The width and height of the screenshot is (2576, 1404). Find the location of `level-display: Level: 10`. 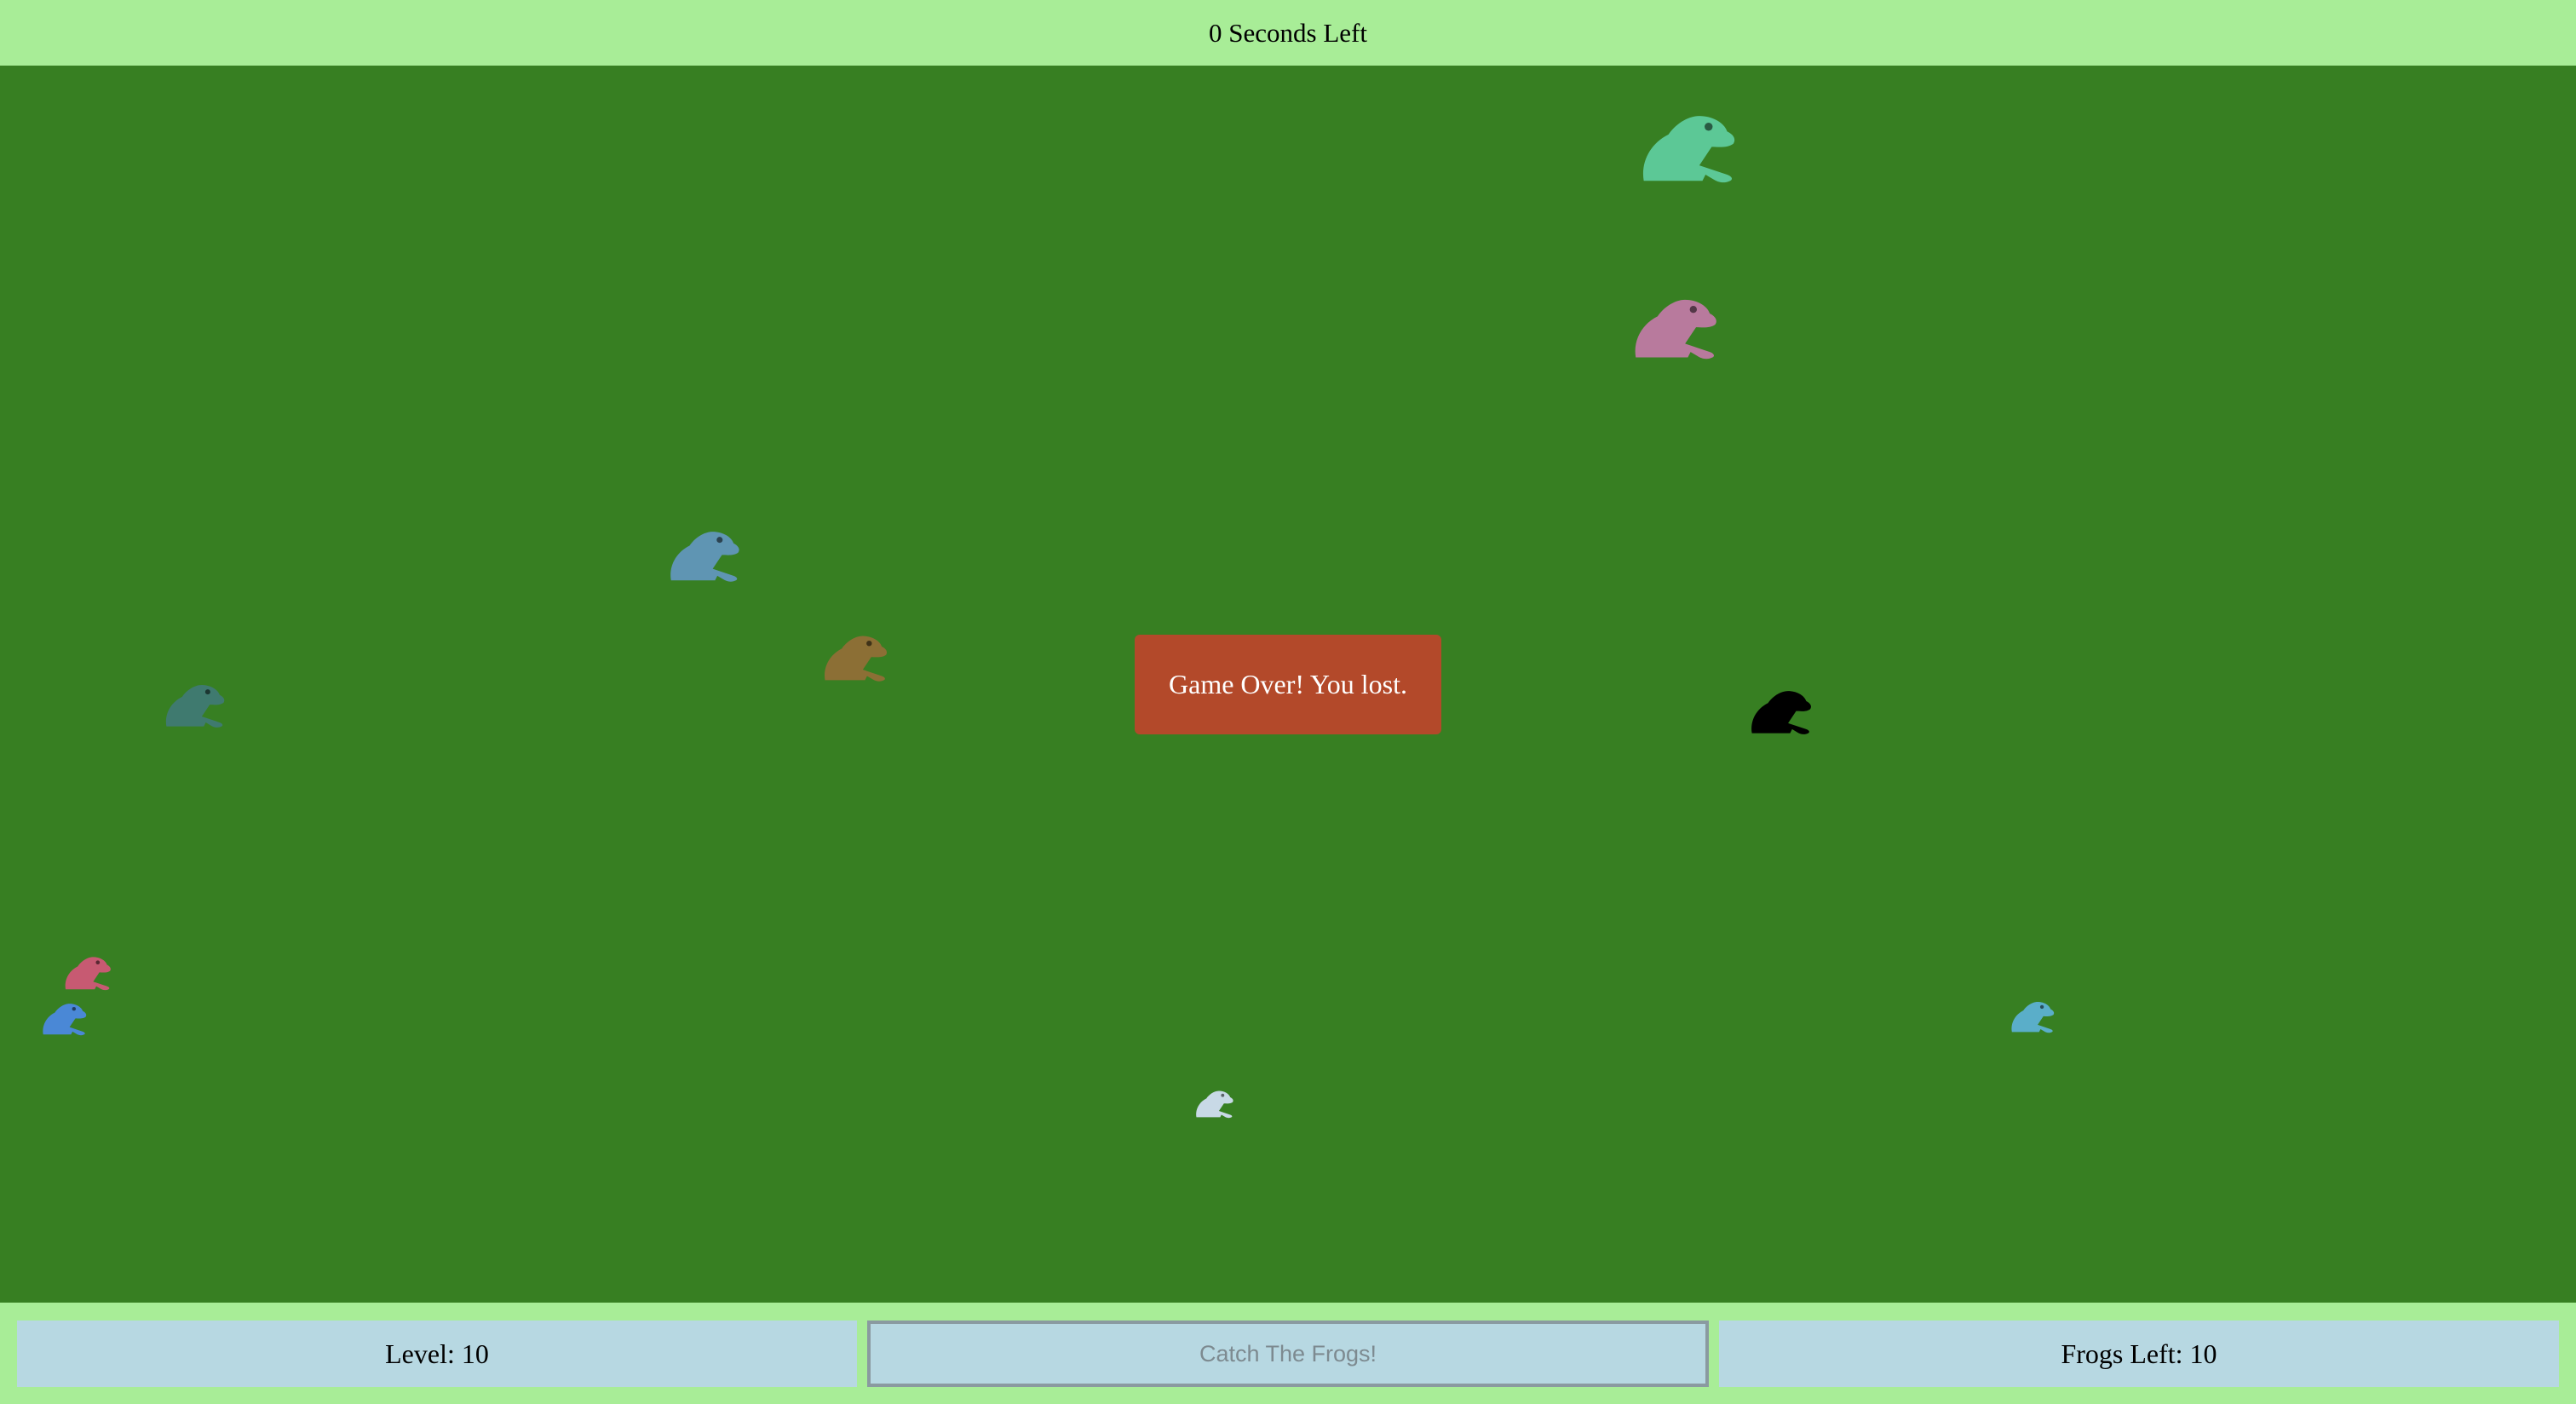

level-display: Level: 10 is located at coordinates (437, 1354).